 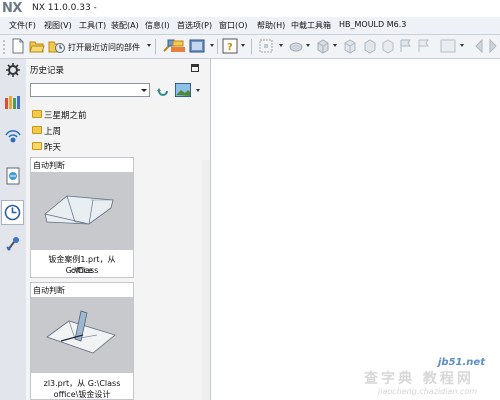 What do you see at coordinates (13, 229) in the screenshot?
I see `resource-bar` at bounding box center [13, 229].